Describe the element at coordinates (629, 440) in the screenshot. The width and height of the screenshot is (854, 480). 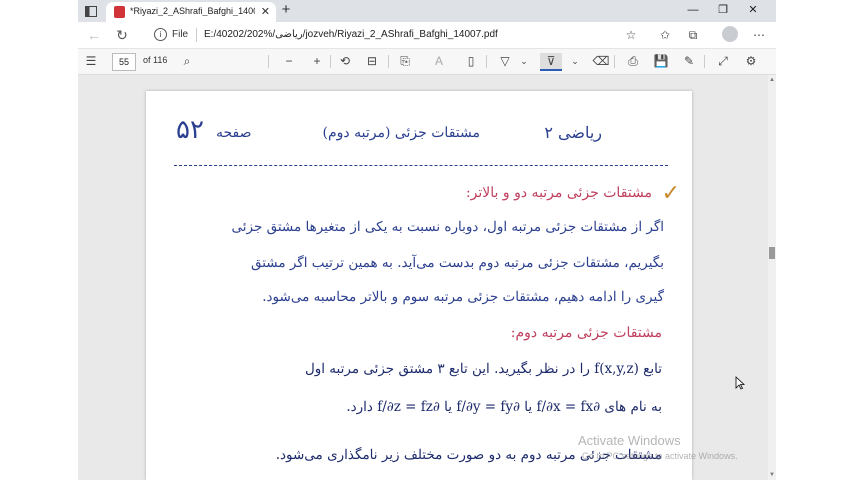
I see `activate-windows-title: Activate Windows` at that location.